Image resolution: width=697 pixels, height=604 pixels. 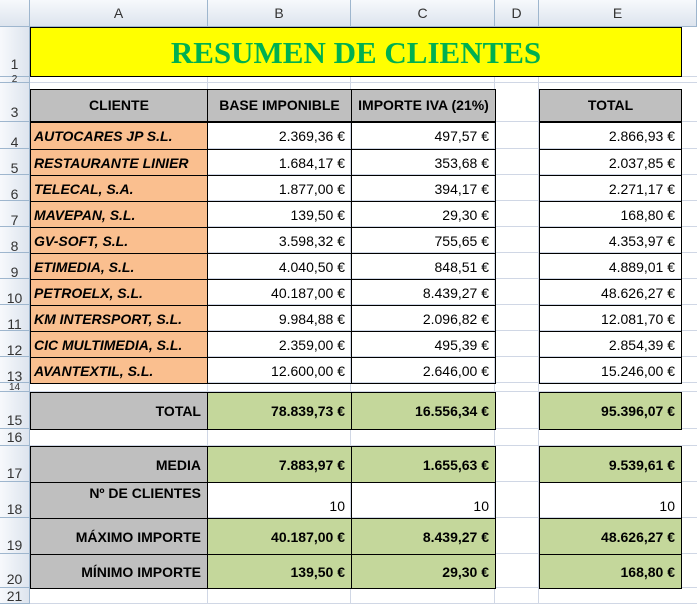 What do you see at coordinates (279, 571) in the screenshot?
I see `summary-base: 139,50 €` at bounding box center [279, 571].